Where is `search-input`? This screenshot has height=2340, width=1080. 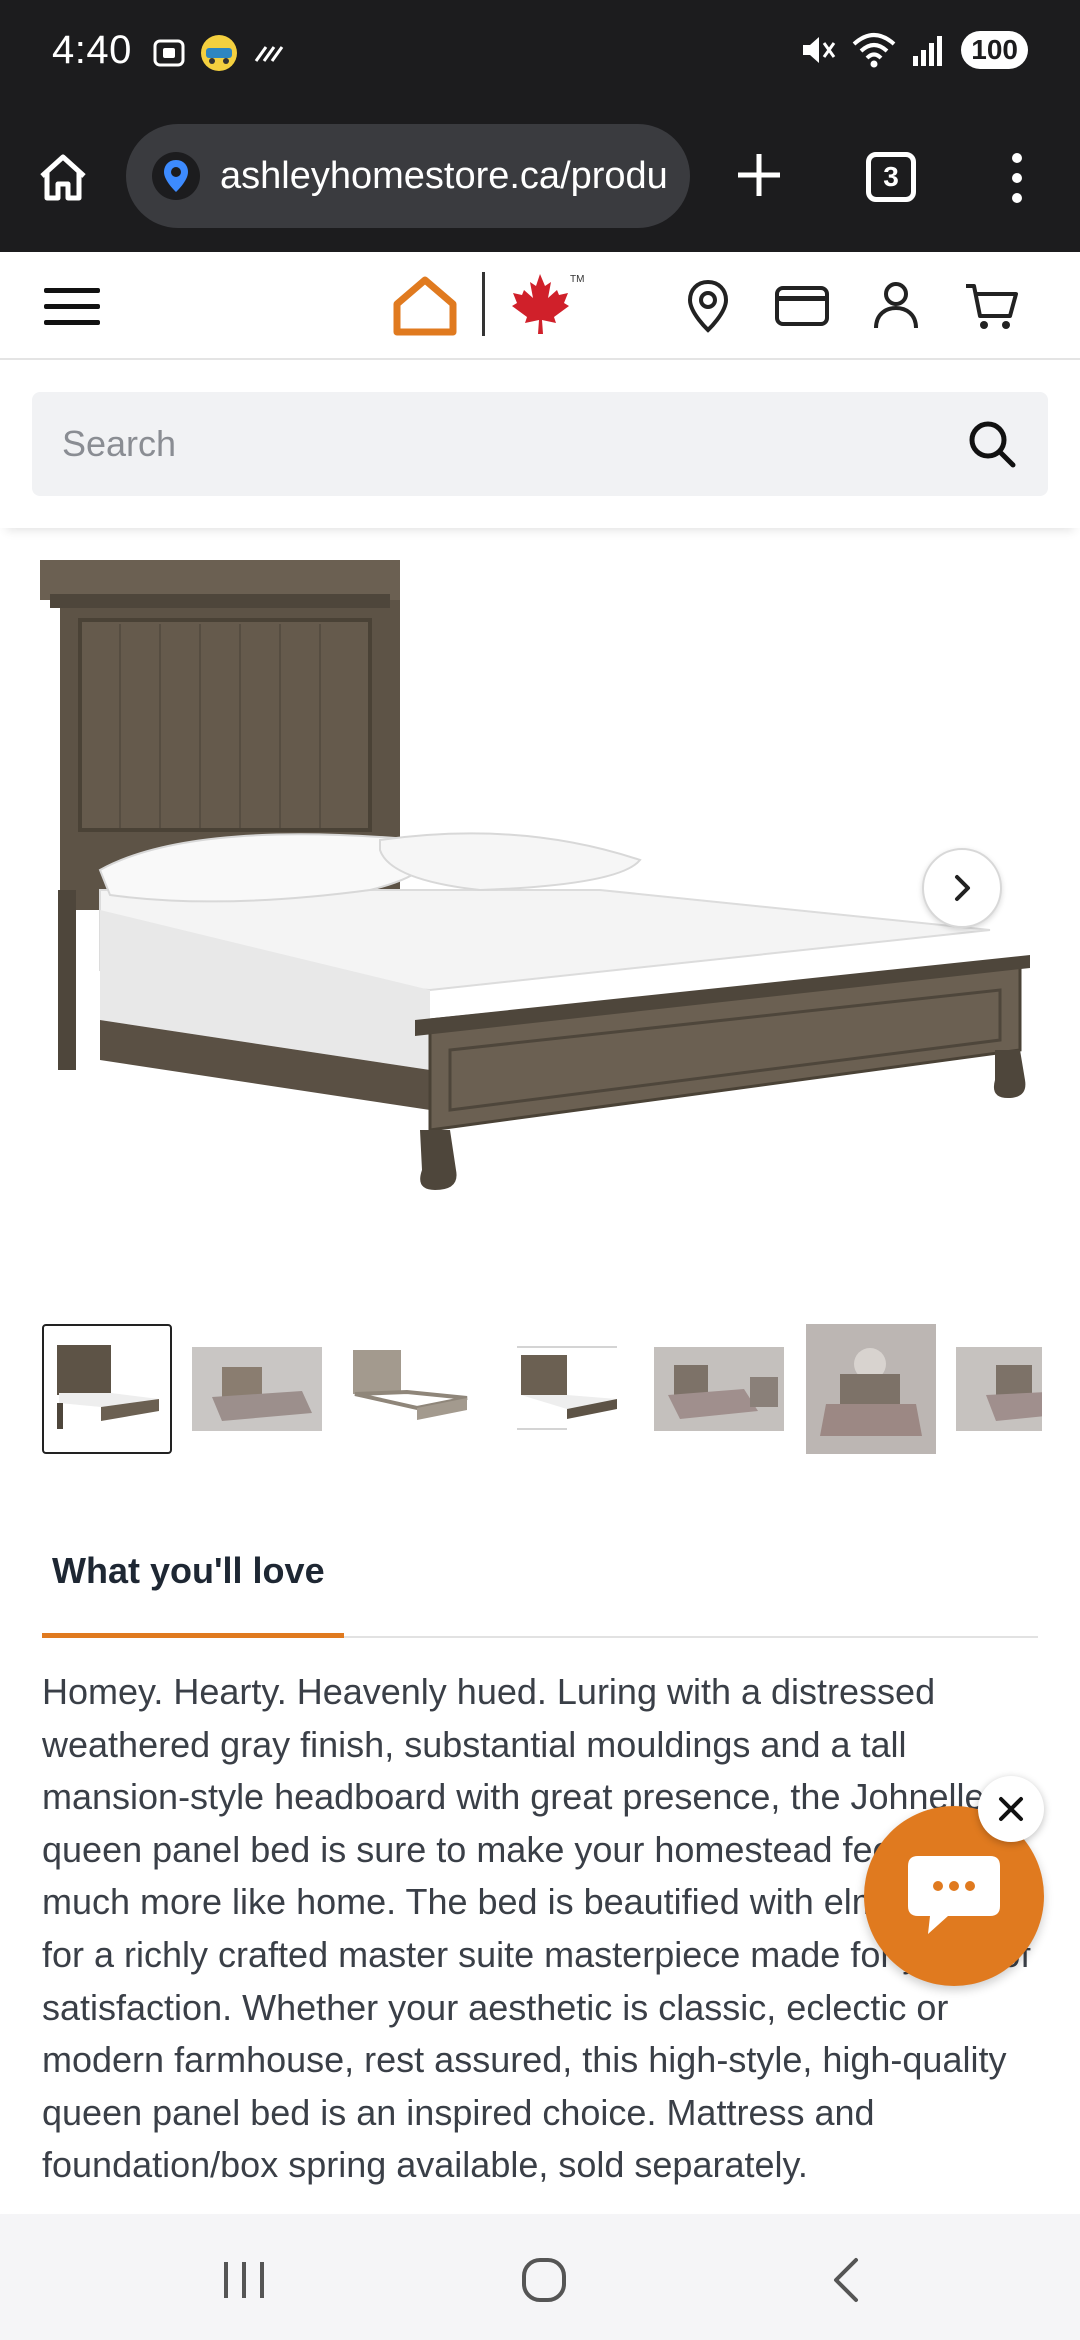
search-input is located at coordinates (512, 444).